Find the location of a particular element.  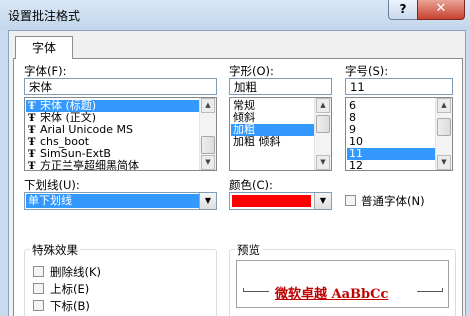

superscript-checkbox is located at coordinates (38, 288).